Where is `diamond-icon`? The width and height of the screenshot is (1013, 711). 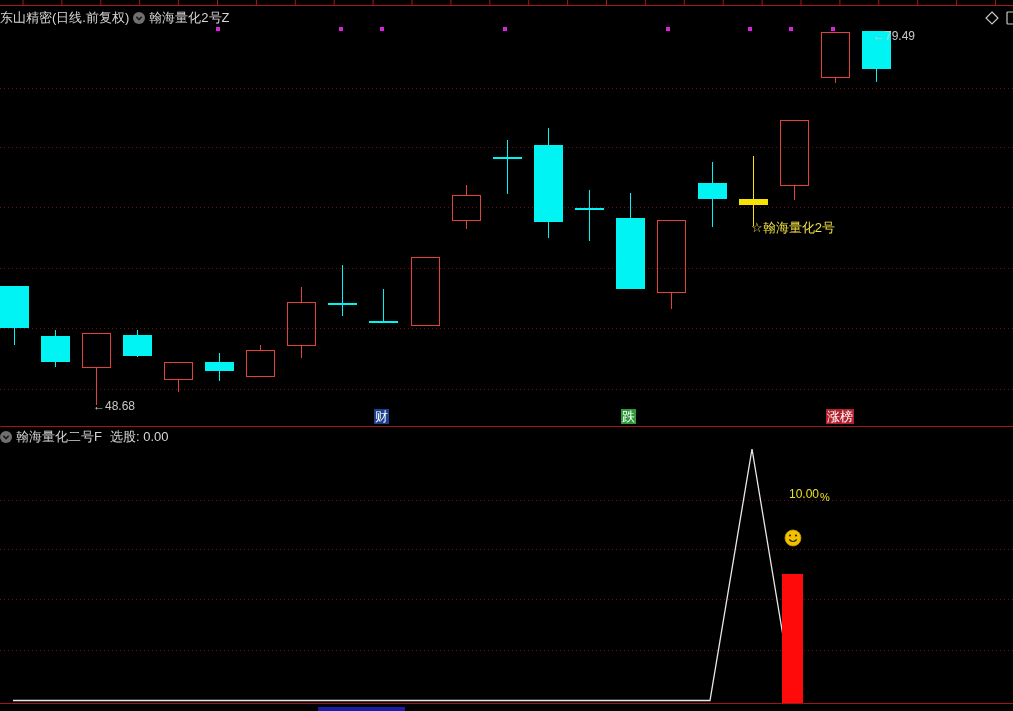
diamond-icon is located at coordinates (992, 18).